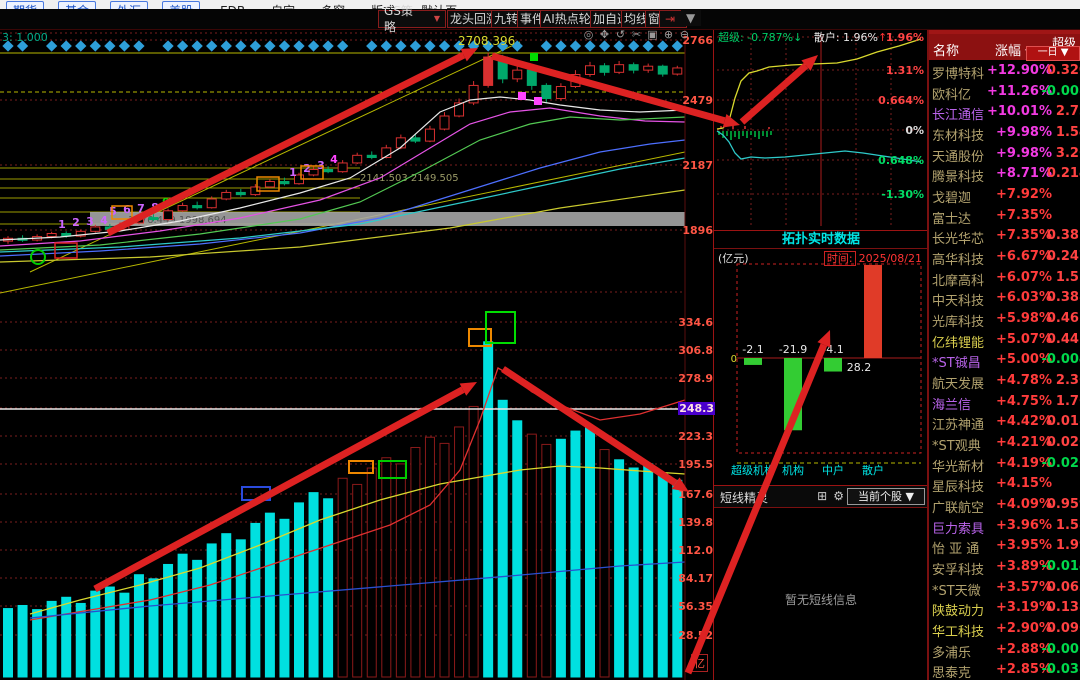 The width and height of the screenshot is (1080, 680). I want to click on stock-row-戈碧迦: 戈碧迦 +7.92%, so click(1004, 195).